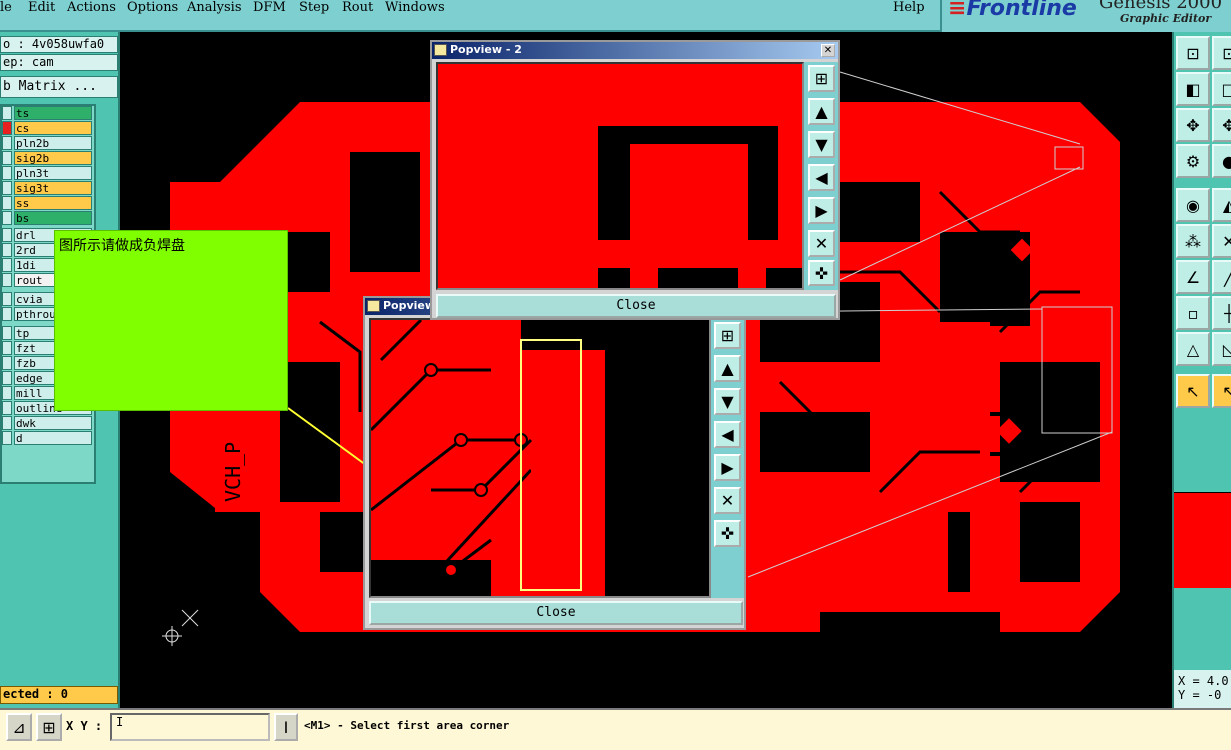 The width and height of the screenshot is (1231, 750). Describe the element at coordinates (269, 7) in the screenshot. I see `menu-dfm: DFM` at that location.